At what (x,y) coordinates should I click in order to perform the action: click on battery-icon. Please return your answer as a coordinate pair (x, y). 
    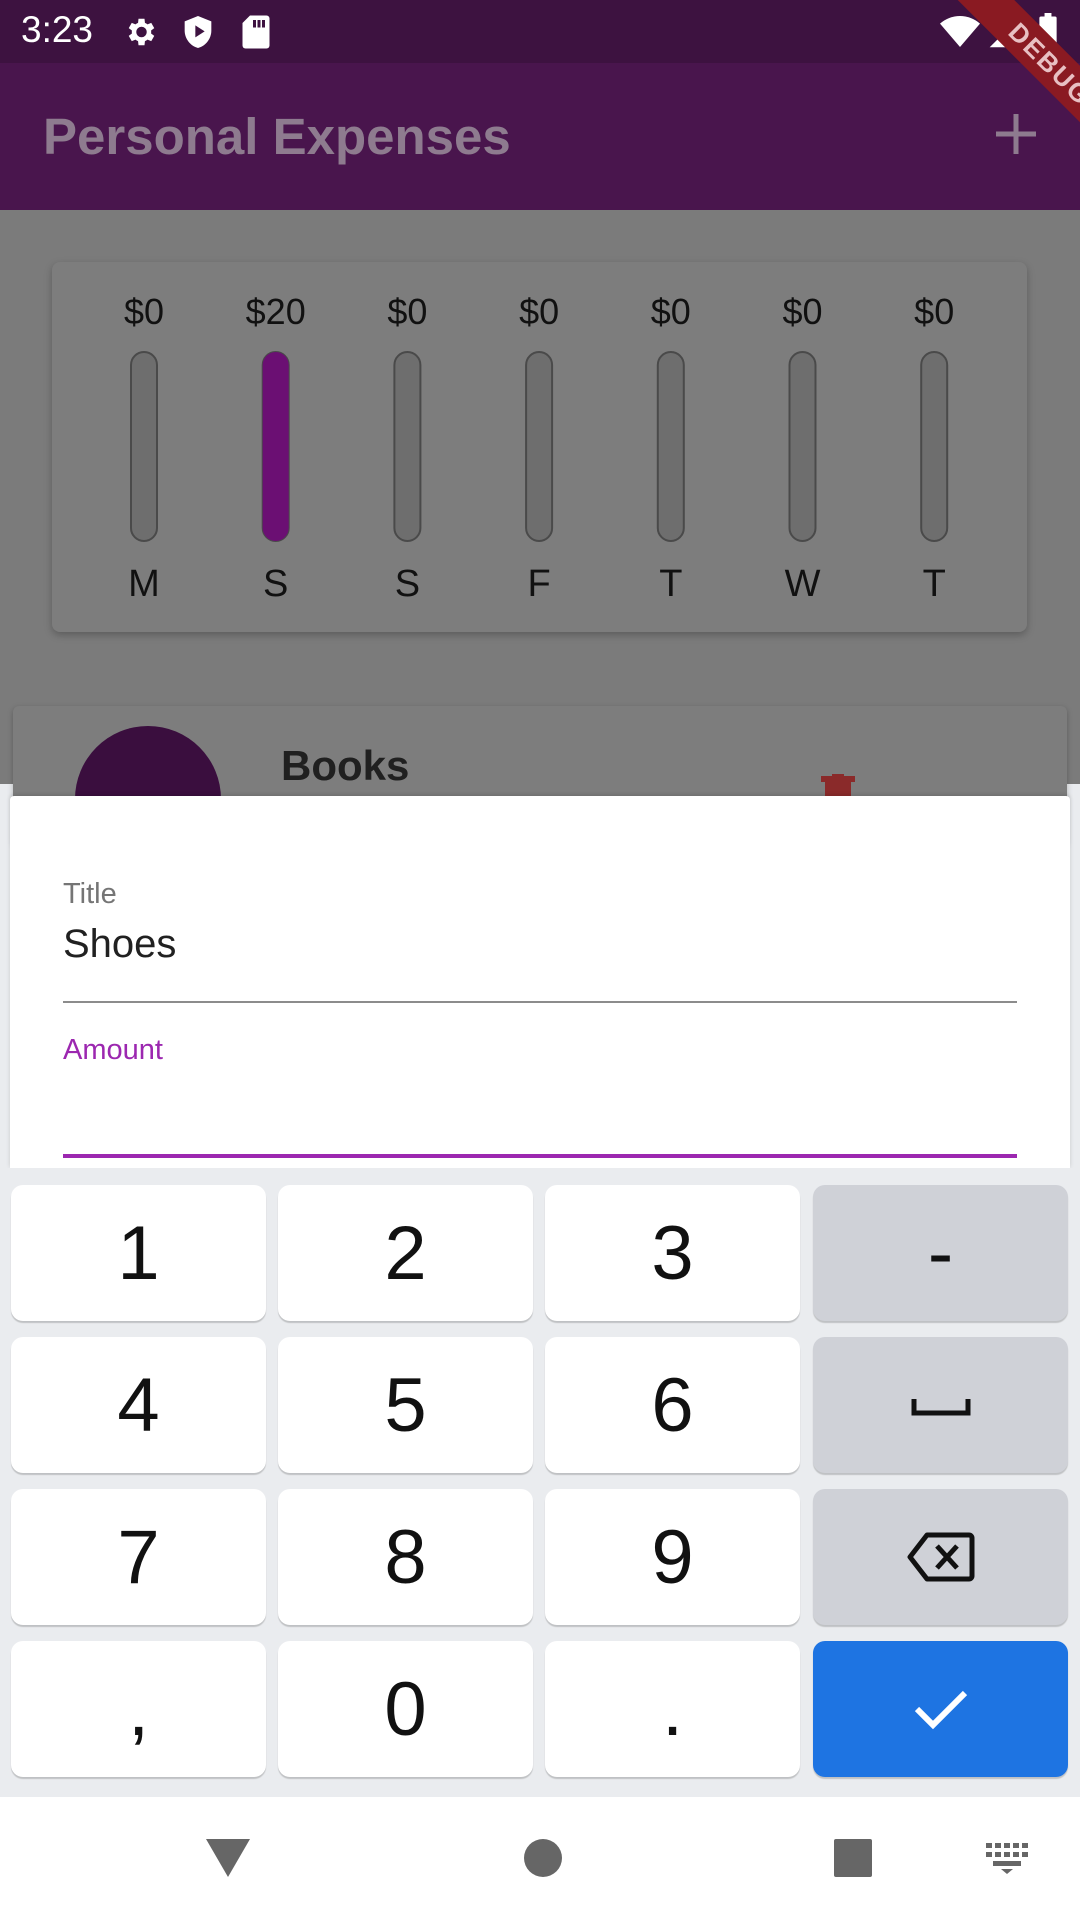
    Looking at the image, I should click on (1048, 32).